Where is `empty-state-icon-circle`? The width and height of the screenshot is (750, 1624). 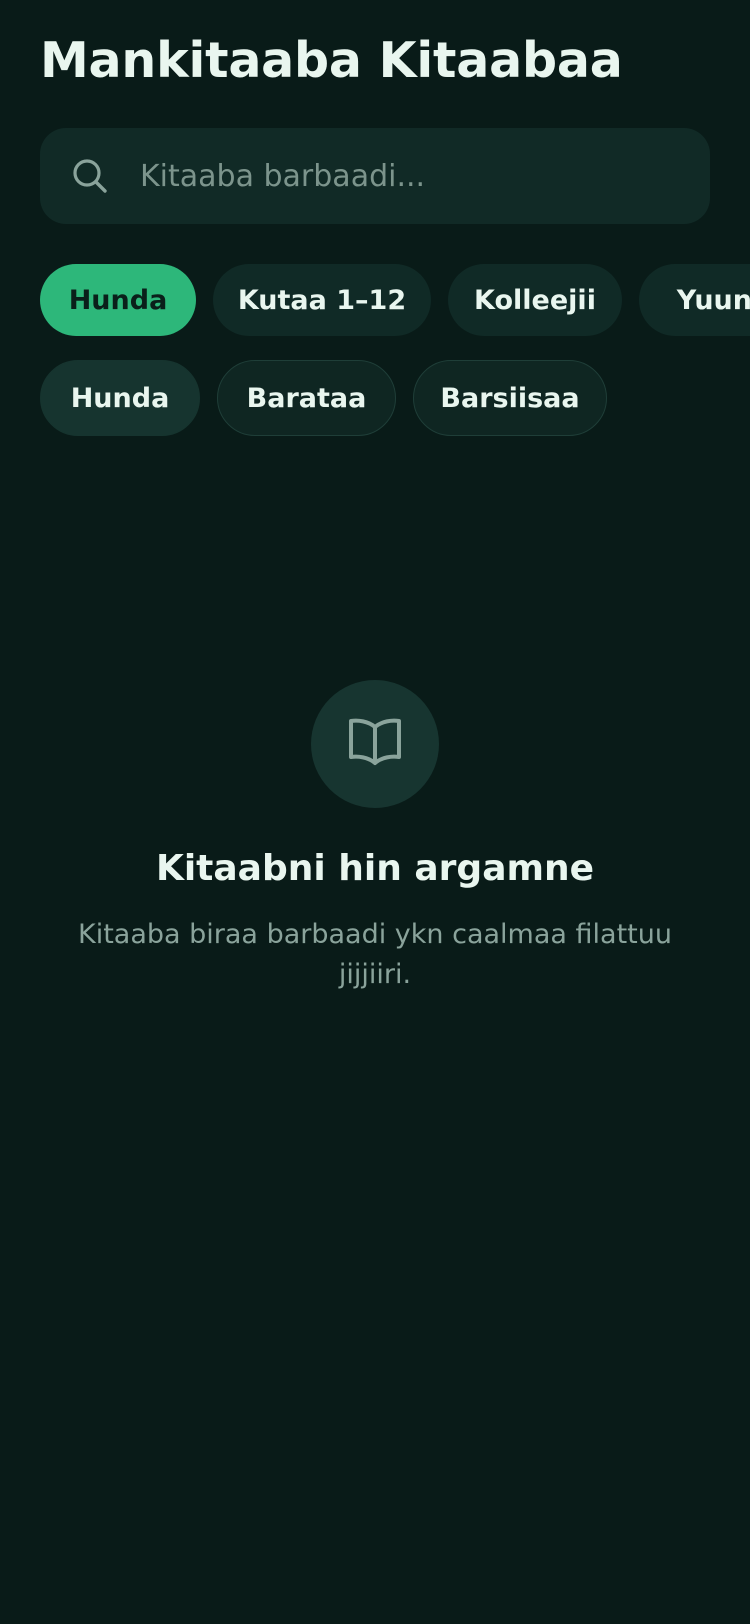 empty-state-icon-circle is located at coordinates (375, 744).